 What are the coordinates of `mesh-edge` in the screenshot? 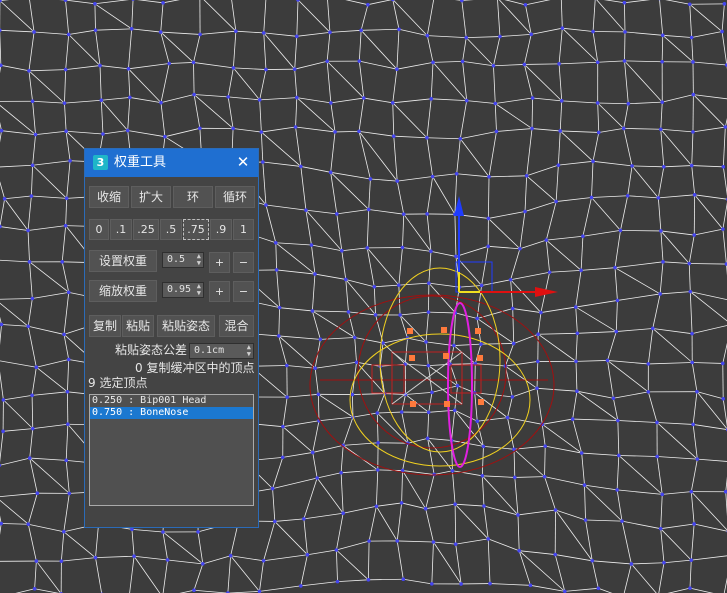 It's located at (353, 406).